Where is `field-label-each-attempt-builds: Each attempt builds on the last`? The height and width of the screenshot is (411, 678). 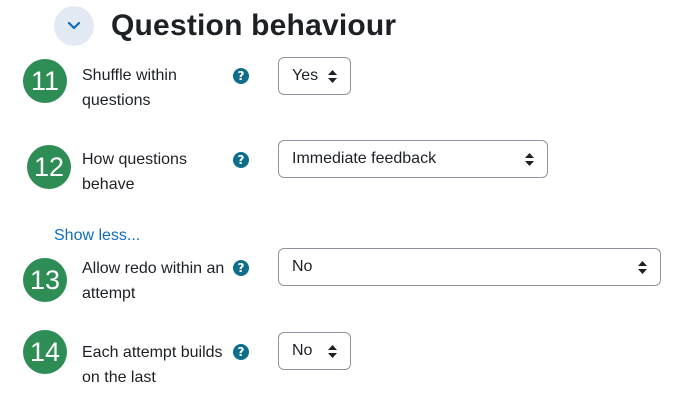 field-label-each-attempt-builds: Each attempt builds on the last is located at coordinates (152, 365).